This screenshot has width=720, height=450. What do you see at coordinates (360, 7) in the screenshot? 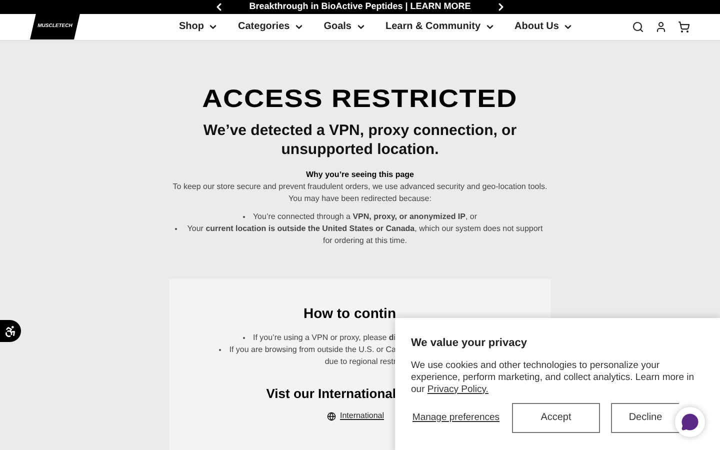
I see `announcement-text: Breakthrough in BioActive Peptides | LEARN MORE` at bounding box center [360, 7].